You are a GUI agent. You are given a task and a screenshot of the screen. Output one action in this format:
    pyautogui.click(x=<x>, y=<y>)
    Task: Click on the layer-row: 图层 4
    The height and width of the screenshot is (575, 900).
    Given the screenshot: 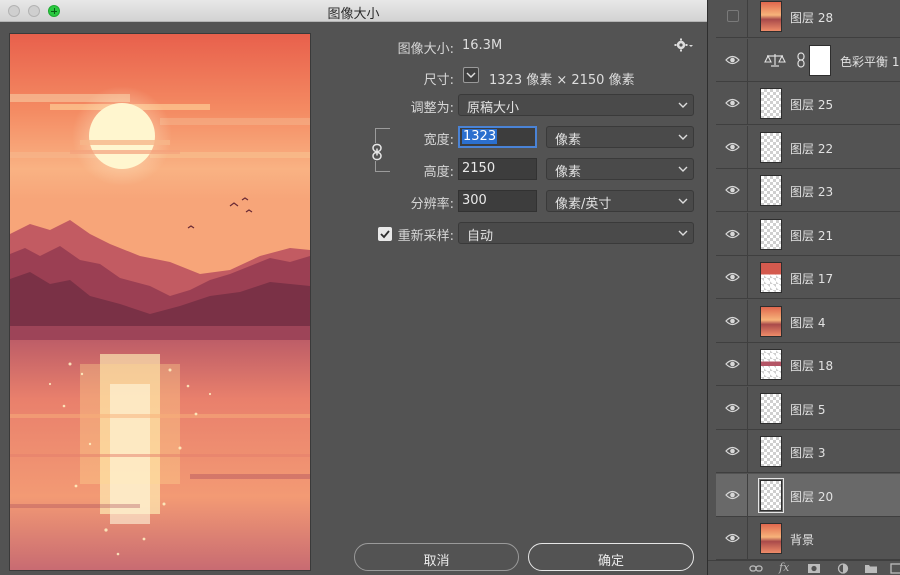 What is the action you would take?
    pyautogui.click(x=808, y=321)
    